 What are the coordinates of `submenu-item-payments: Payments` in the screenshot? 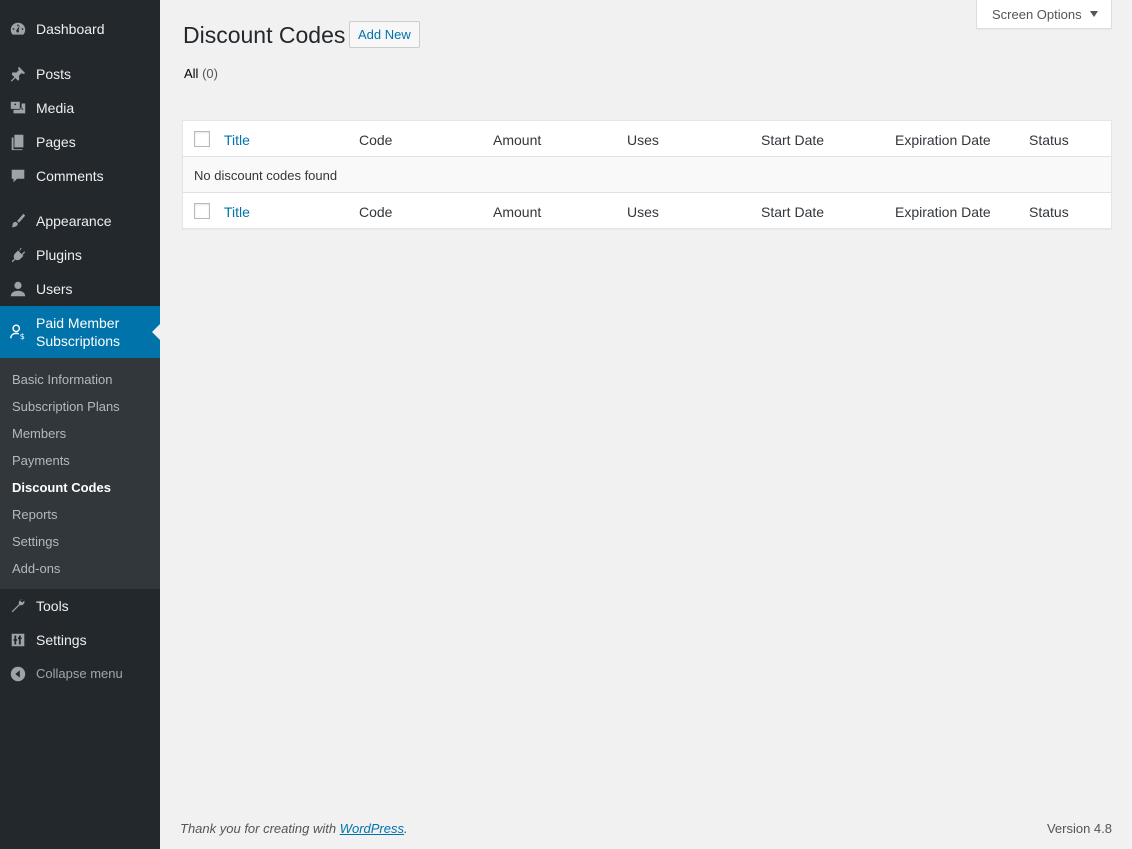 It's located at (41, 461).